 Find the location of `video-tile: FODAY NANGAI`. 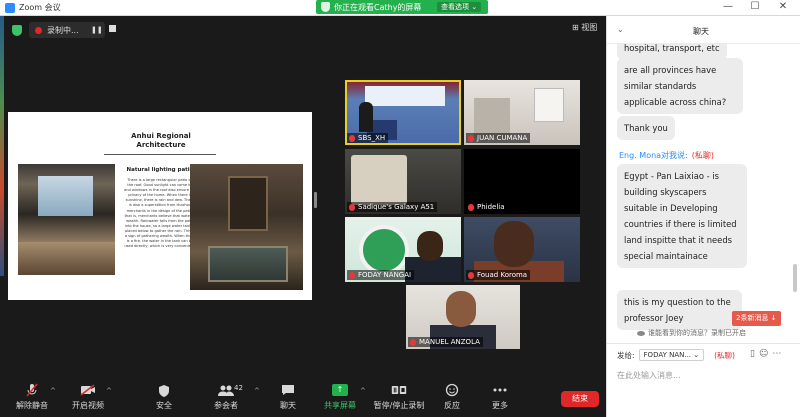

video-tile: FODAY NANGAI is located at coordinates (403, 249).